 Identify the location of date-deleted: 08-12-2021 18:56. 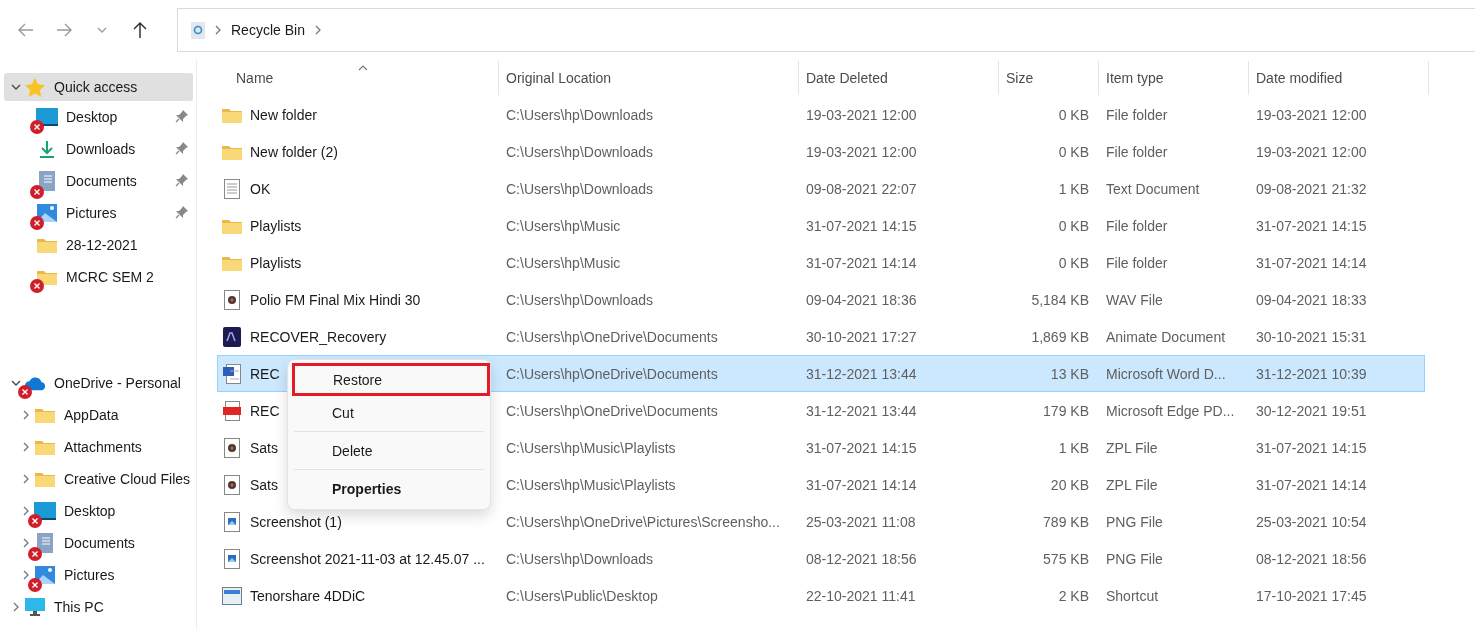
(861, 558).